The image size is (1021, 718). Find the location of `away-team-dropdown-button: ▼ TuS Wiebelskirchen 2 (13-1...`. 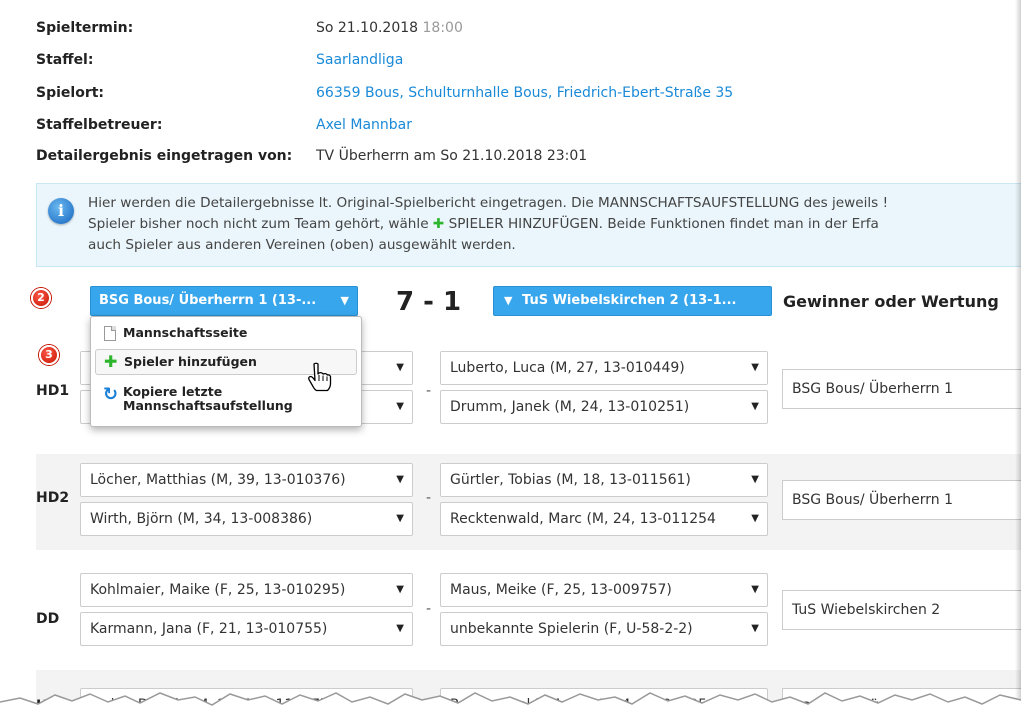

away-team-dropdown-button: ▼ TuS Wiebelskirchen 2 (13-1... is located at coordinates (632, 301).